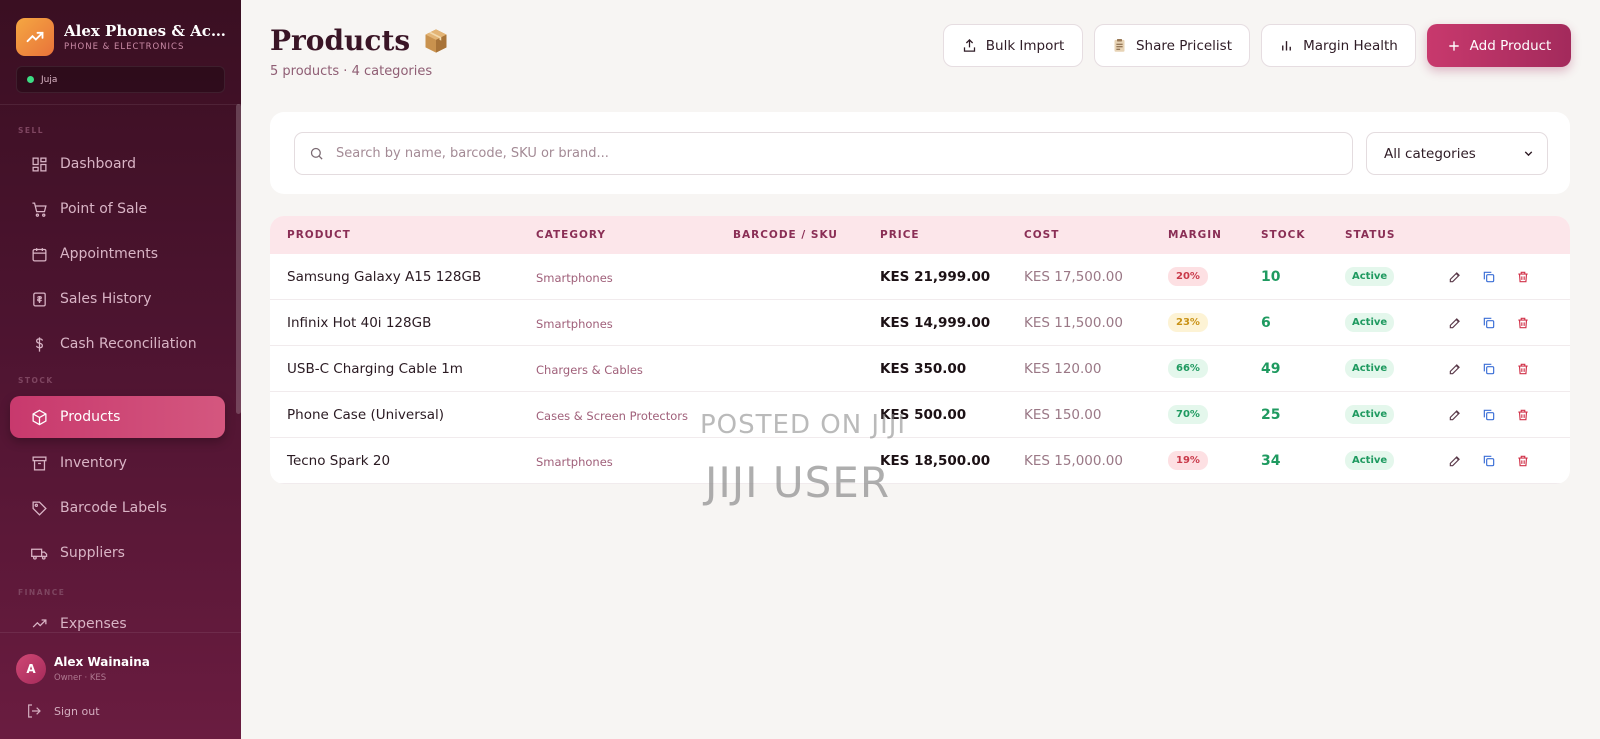 The image size is (1600, 739). What do you see at coordinates (1283, 235) in the screenshot?
I see `column-header-stock: STOCK` at bounding box center [1283, 235].